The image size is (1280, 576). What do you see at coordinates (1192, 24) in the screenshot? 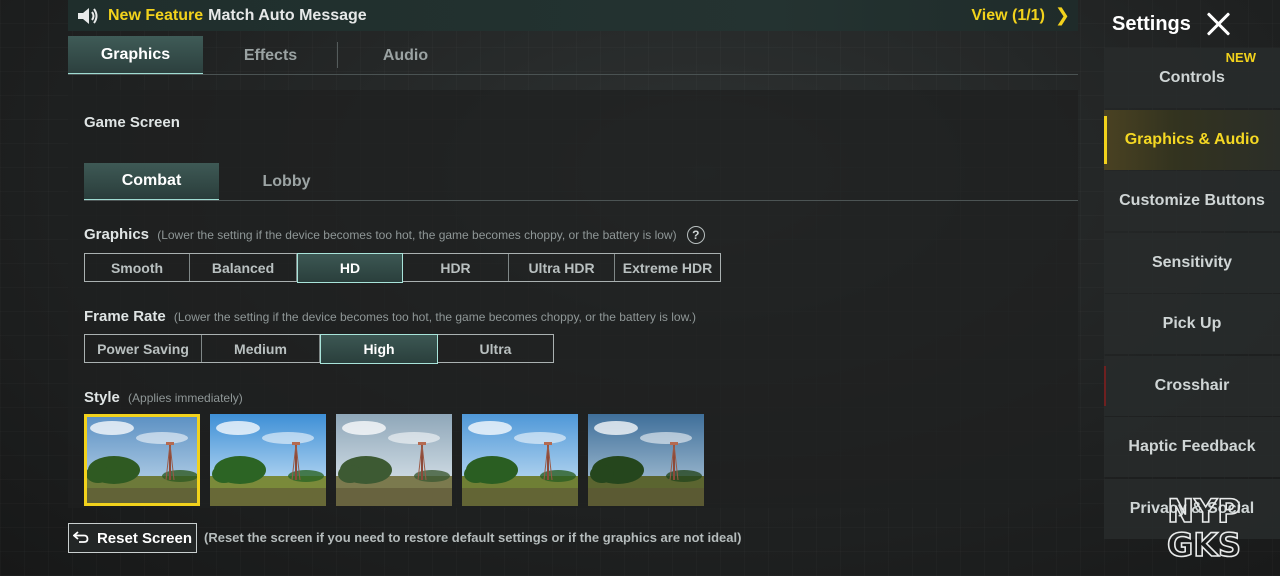
I see `settings-header: Settings` at bounding box center [1192, 24].